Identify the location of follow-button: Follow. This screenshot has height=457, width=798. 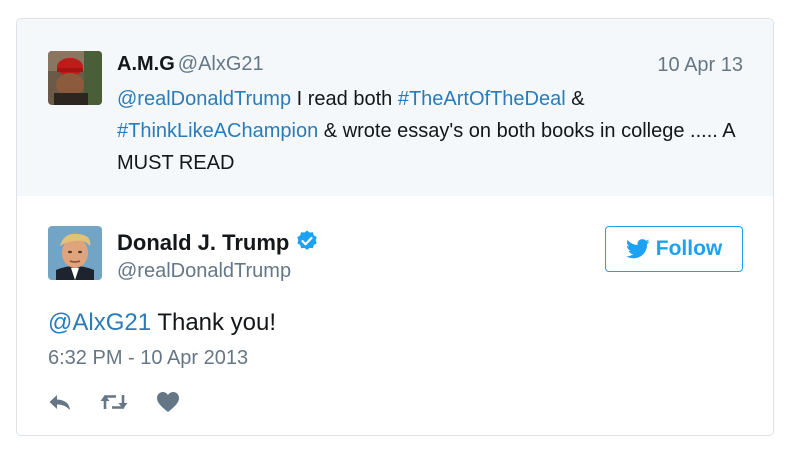
(674, 249).